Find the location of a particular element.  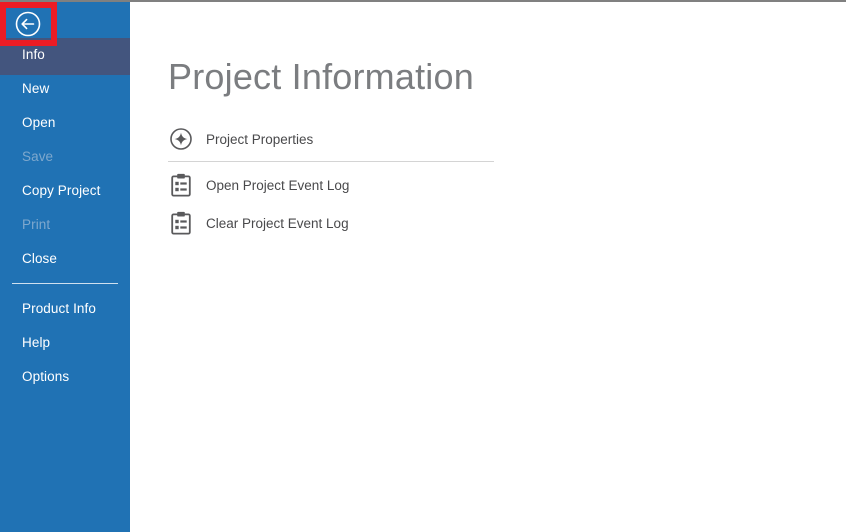

action-clear-project-event-log: Clear Project Event Log is located at coordinates (333, 223).